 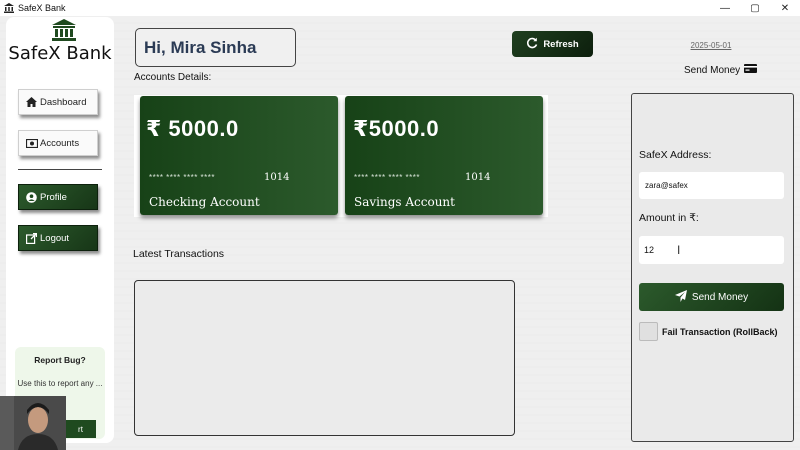 I want to click on sidebar-item-dashboard: Dashboard, so click(x=58, y=102).